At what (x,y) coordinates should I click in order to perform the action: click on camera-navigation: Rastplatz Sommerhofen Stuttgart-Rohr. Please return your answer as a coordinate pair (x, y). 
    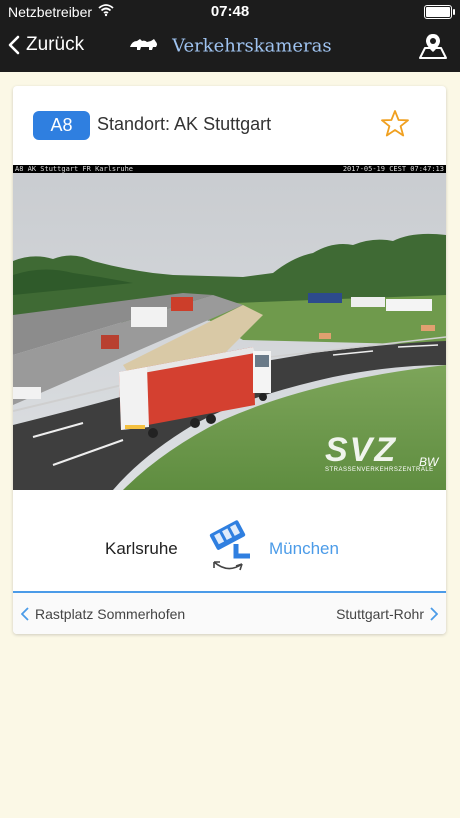
    Looking at the image, I should click on (229, 613).